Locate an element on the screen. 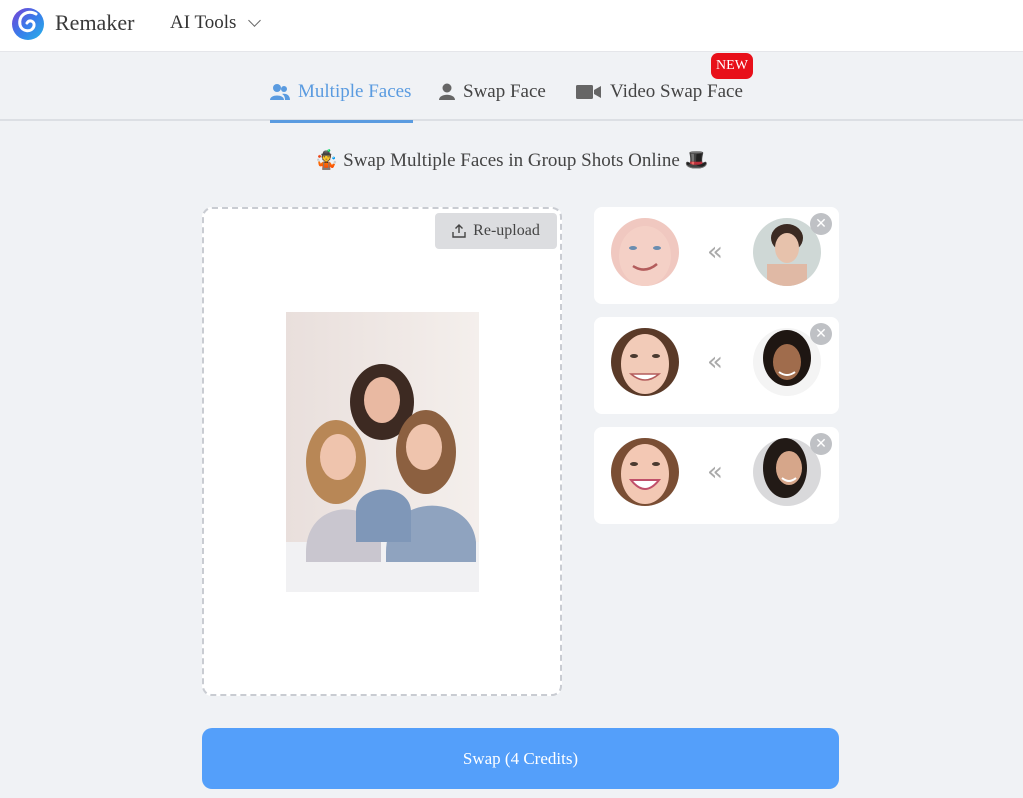 This screenshot has height=798, width=1023. tab-label: Video Swap Face is located at coordinates (676, 91).